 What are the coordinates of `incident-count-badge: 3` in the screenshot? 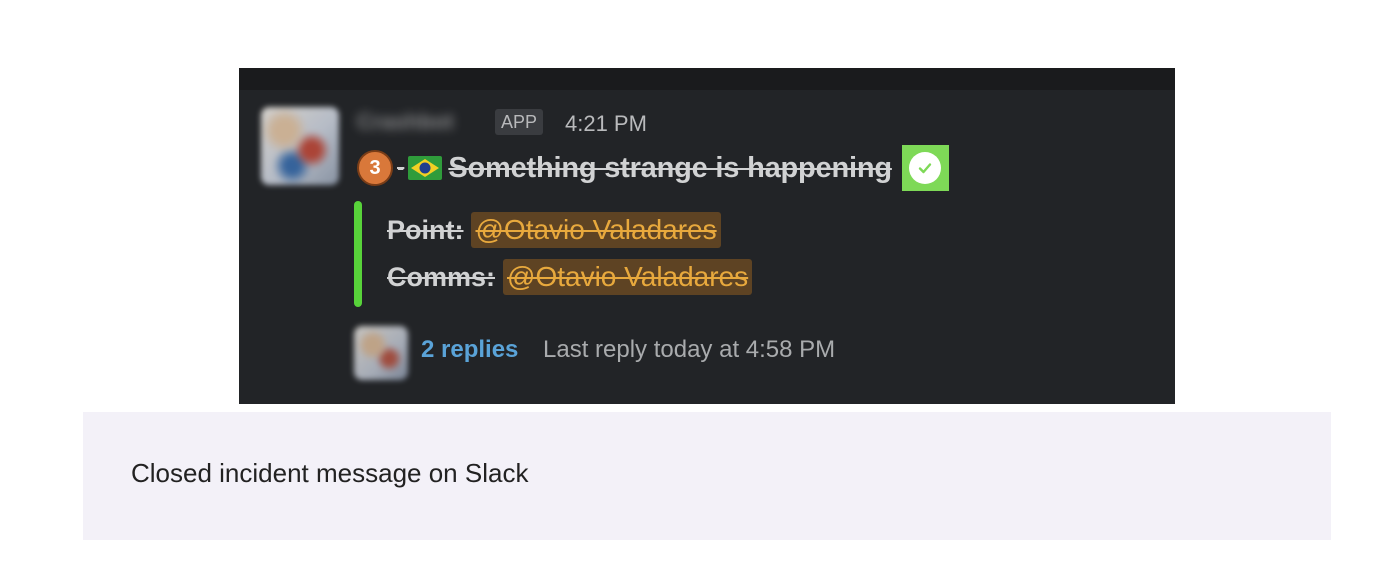 It's located at (375, 168).